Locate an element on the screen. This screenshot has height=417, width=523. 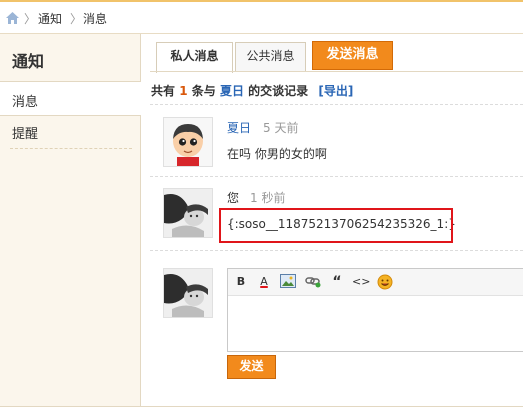
summary-middle: 条与 is located at coordinates (203, 91).